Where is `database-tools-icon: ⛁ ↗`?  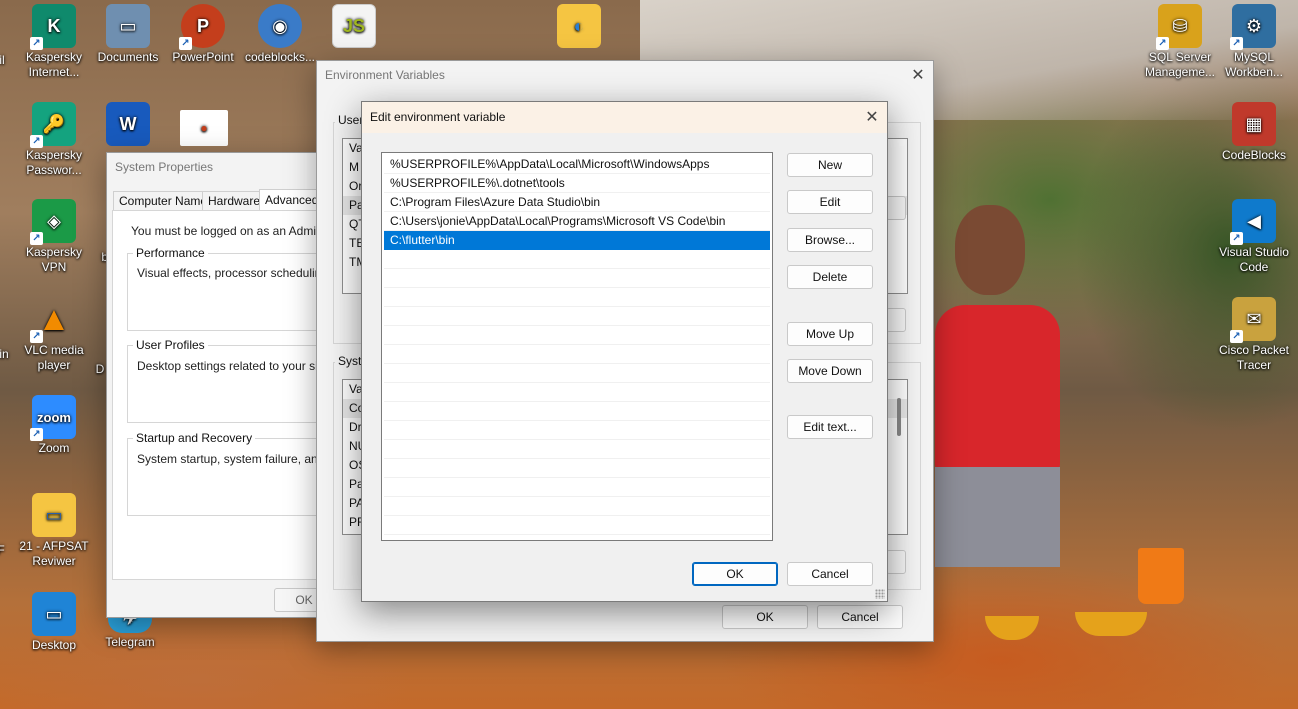 database-tools-icon: ⛁ ↗ is located at coordinates (1179, 27).